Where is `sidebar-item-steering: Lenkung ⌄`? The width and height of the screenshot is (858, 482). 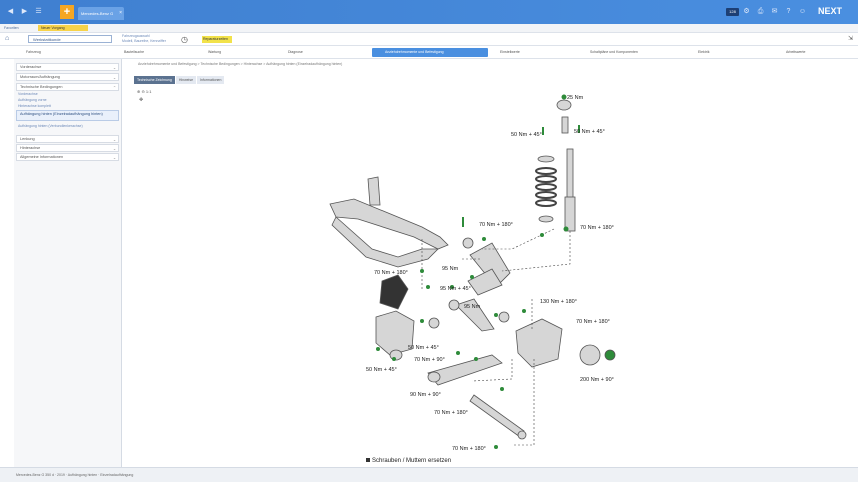 sidebar-item-steering: Lenkung ⌄ is located at coordinates (67, 139).